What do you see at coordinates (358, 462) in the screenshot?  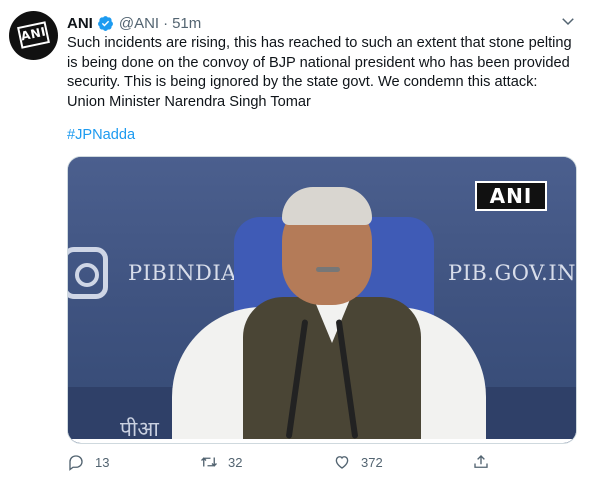 I see `like-button: 372` at bounding box center [358, 462].